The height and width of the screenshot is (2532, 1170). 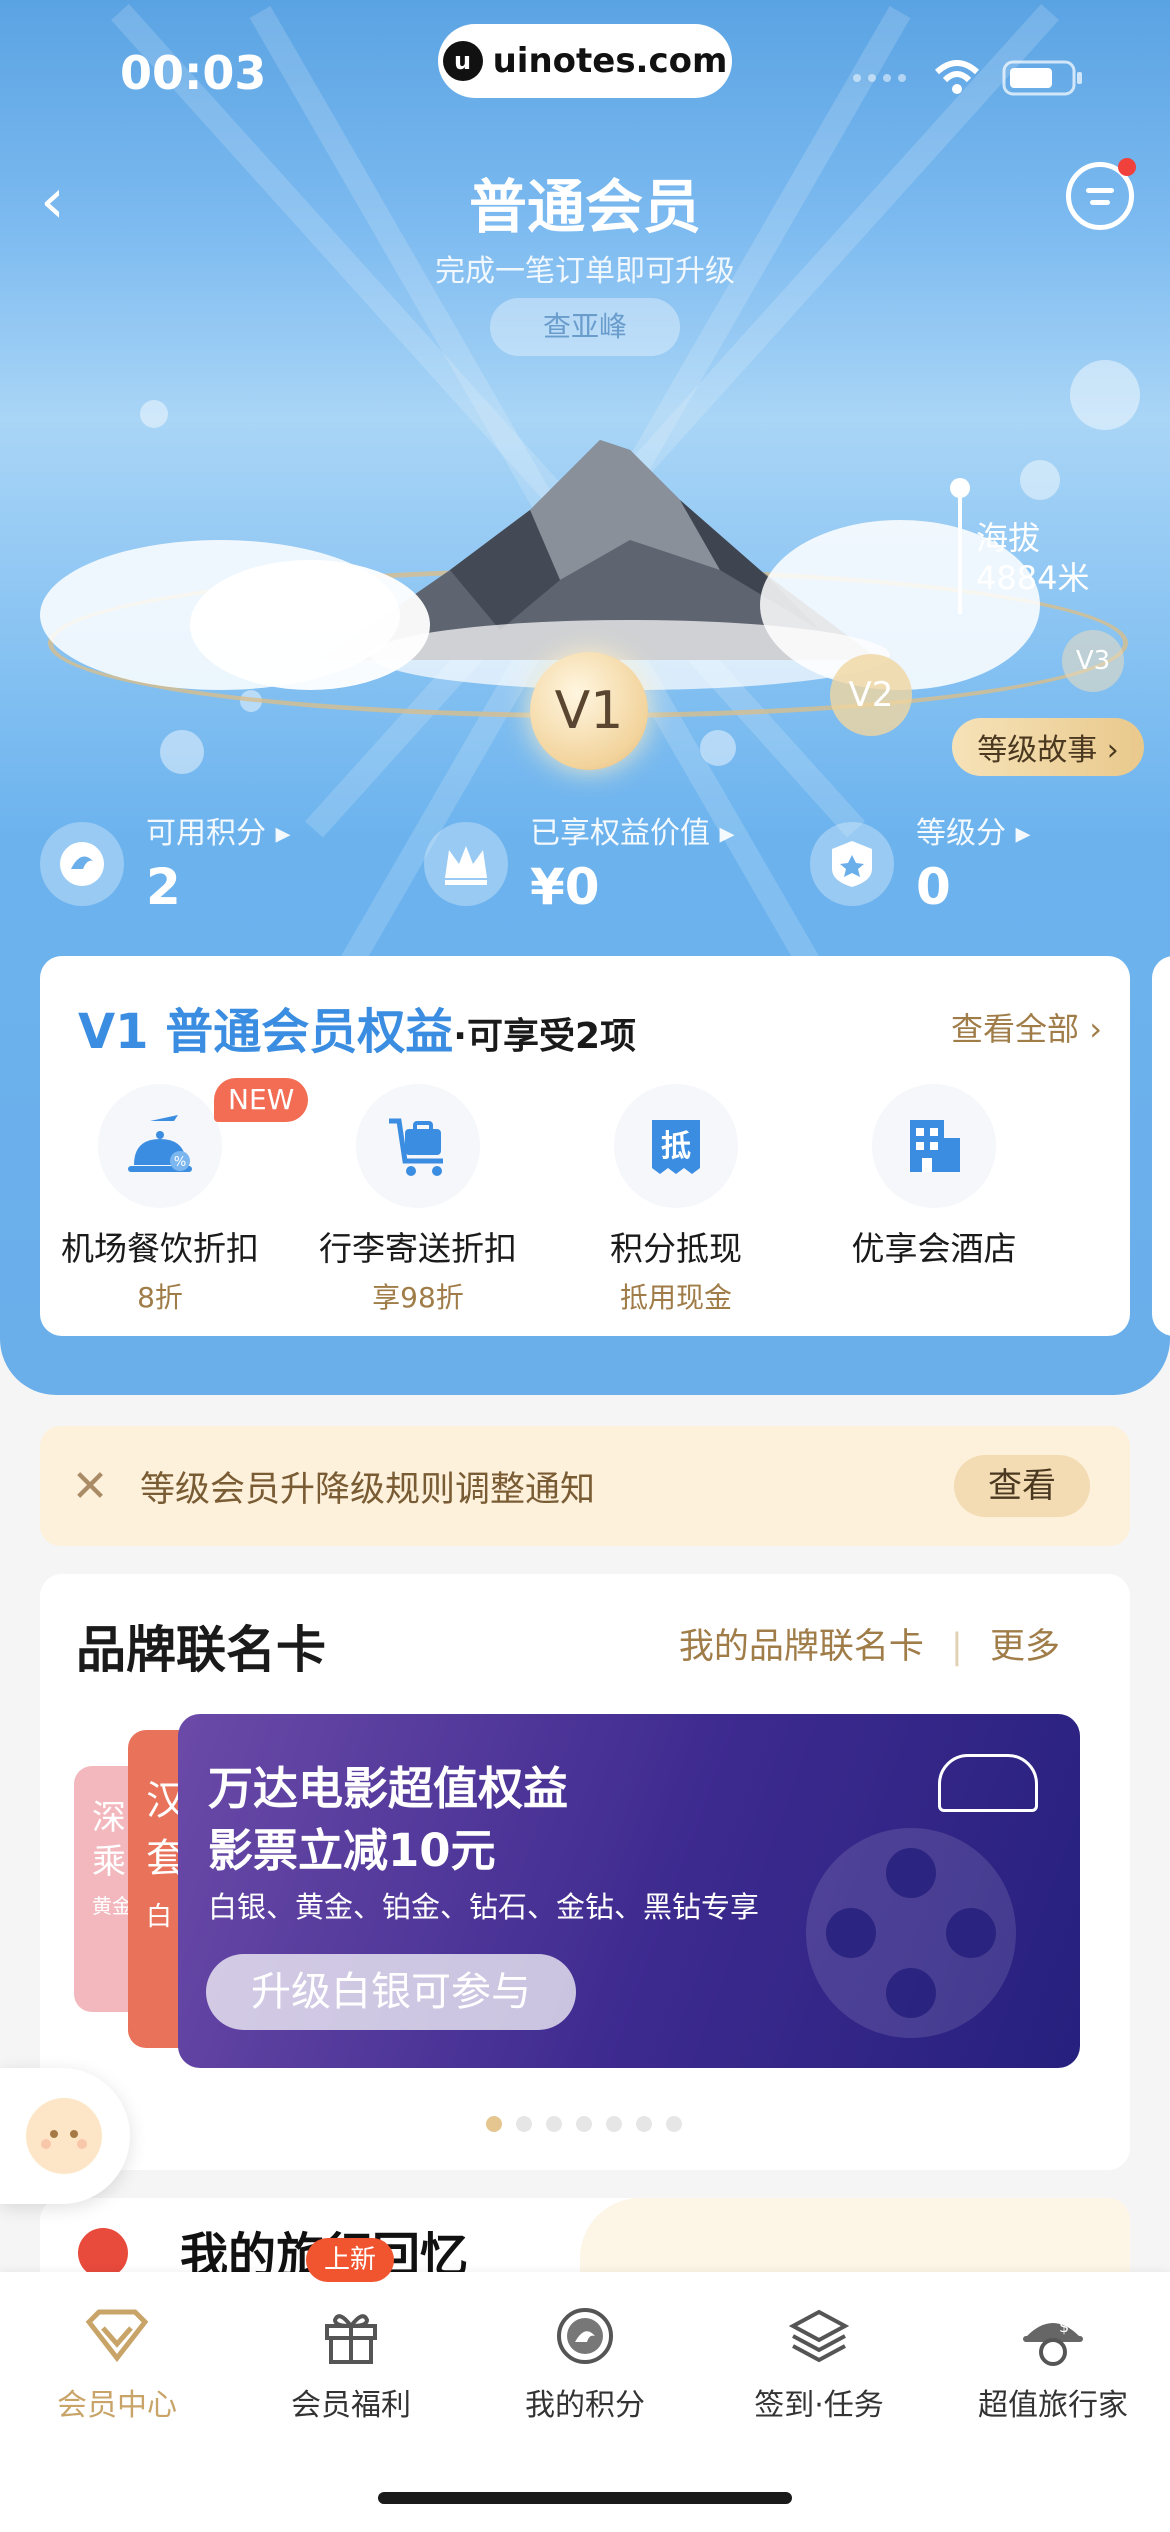 I want to click on traveler-icon: $, so click(x=1053, y=2336).